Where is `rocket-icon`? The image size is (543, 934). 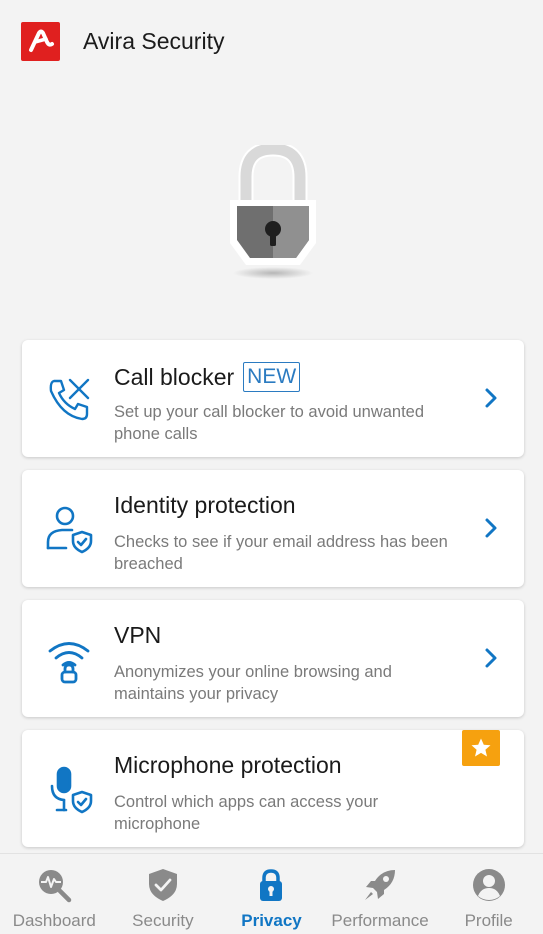 rocket-icon is located at coordinates (380, 885).